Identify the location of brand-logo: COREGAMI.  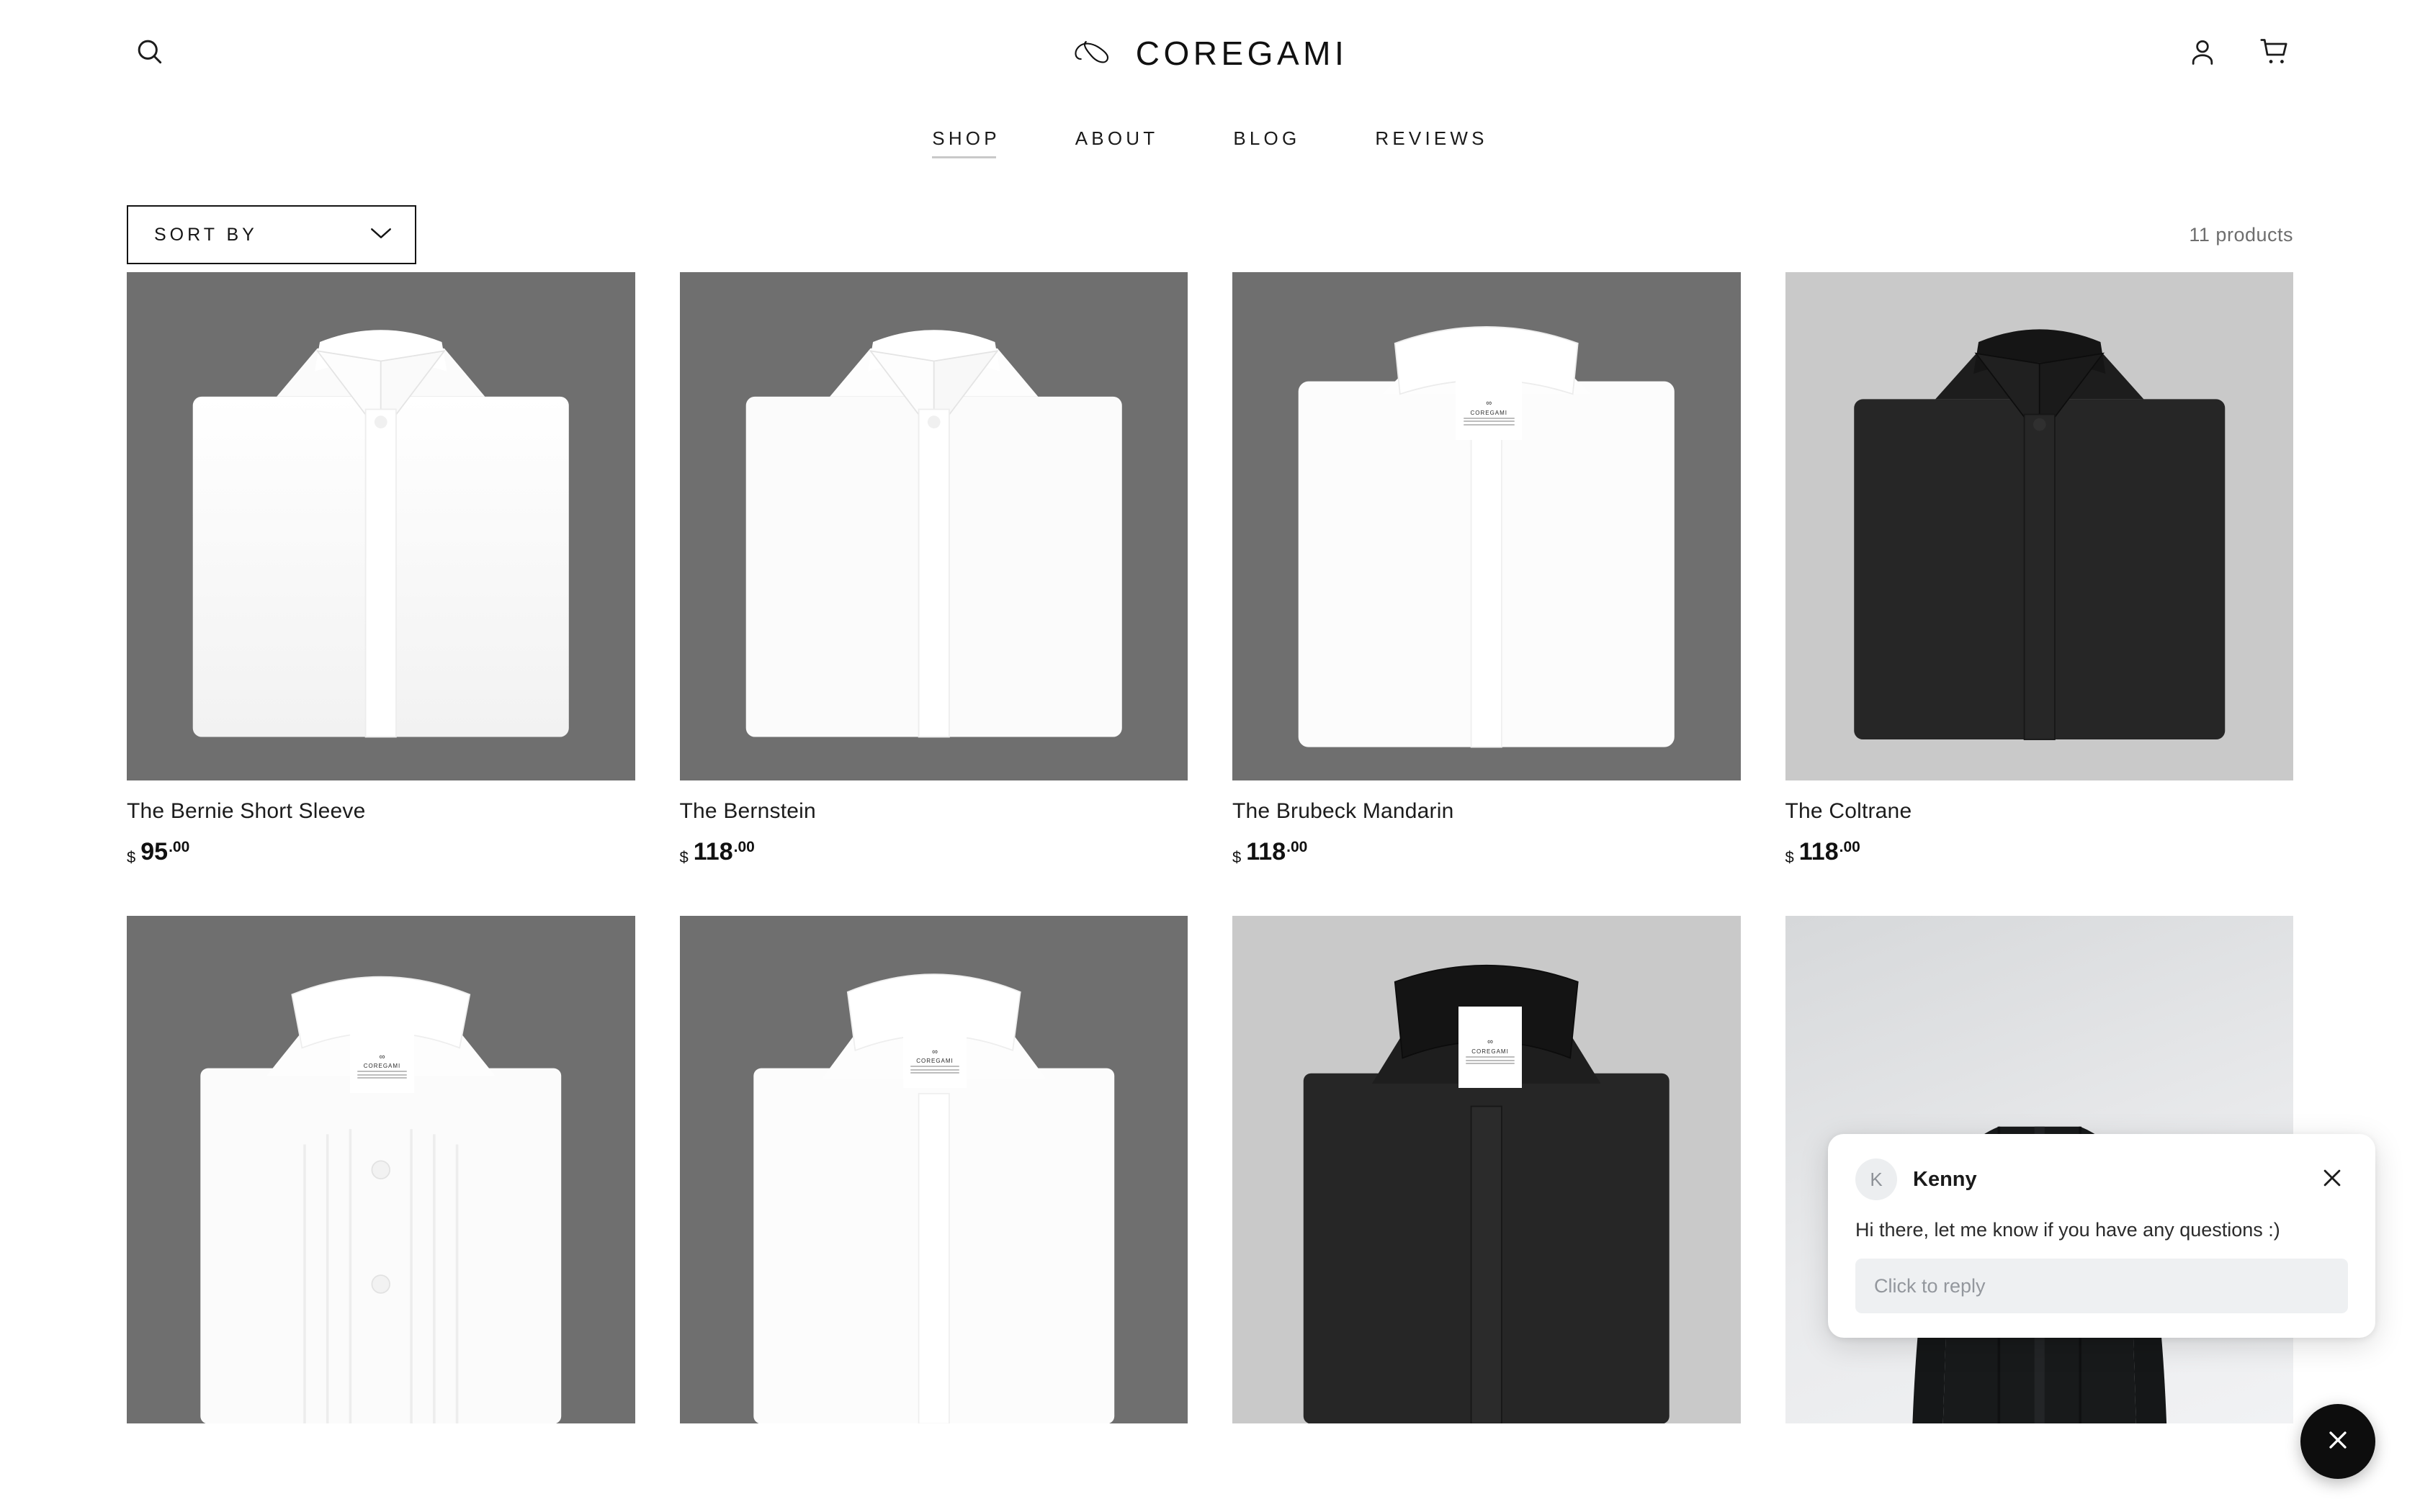
(1210, 53).